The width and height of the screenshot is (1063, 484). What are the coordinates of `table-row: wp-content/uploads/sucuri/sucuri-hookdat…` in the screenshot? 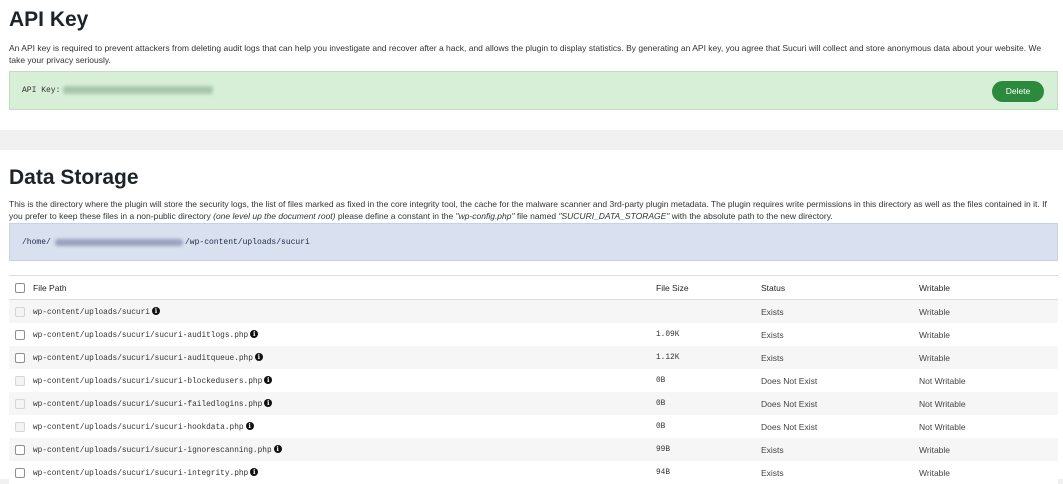 It's located at (533, 426).